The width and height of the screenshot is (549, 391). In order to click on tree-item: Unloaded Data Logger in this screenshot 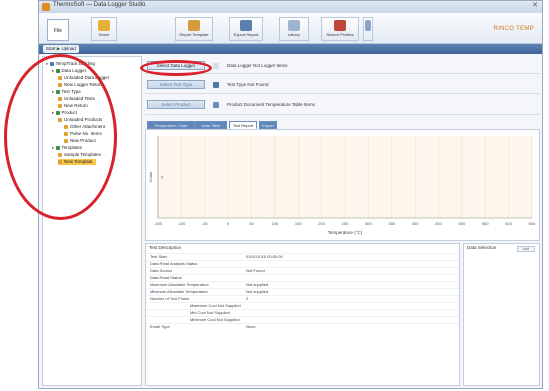, I will do `click(83, 78)`.